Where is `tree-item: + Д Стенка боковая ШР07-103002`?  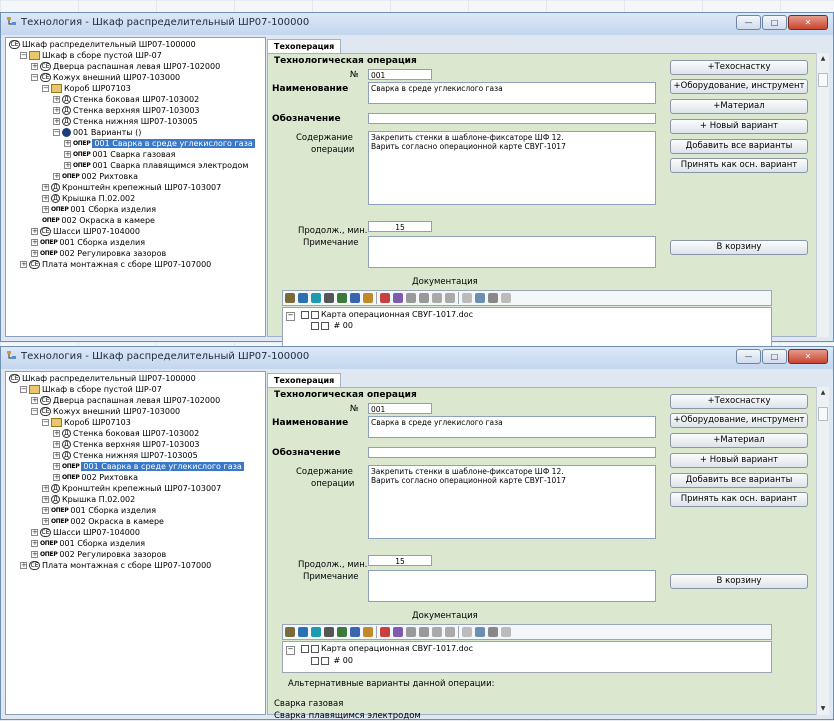 tree-item: + Д Стенка боковая ШР07-103002 is located at coordinates (126, 99).